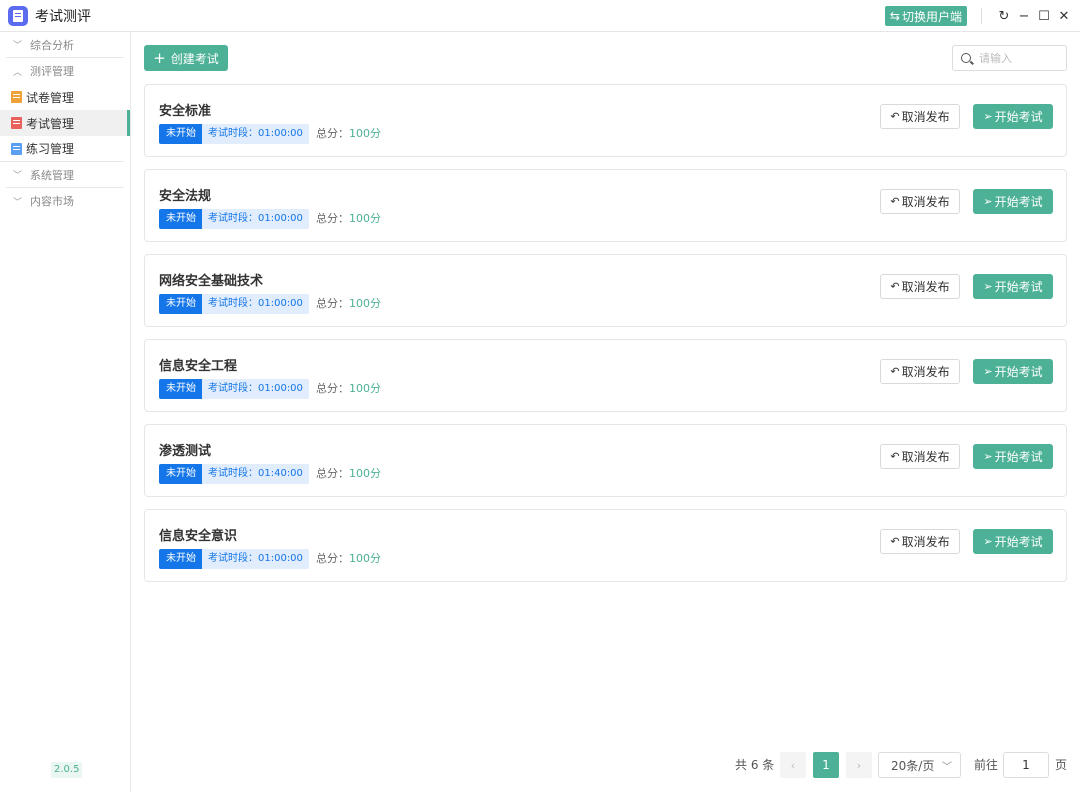 Image resolution: width=1080 pixels, height=792 pixels. What do you see at coordinates (185, 111) in the screenshot?
I see `exam-title: 安全标准` at bounding box center [185, 111].